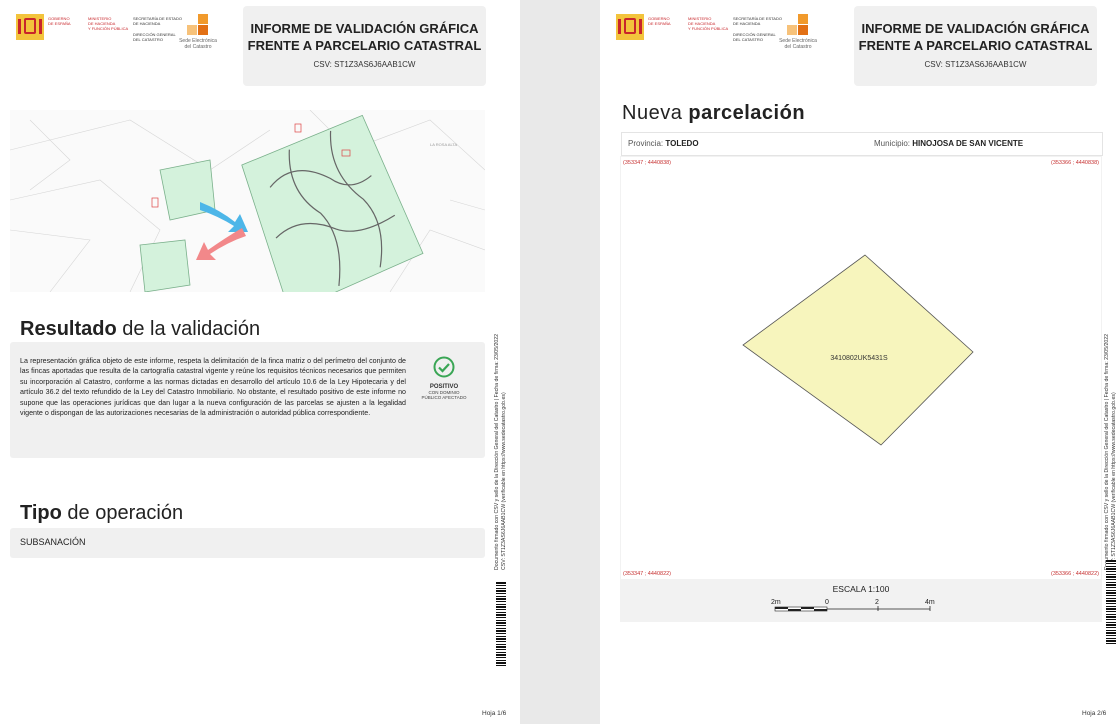 The height and width of the screenshot is (724, 1119). What do you see at coordinates (494, 713) in the screenshot?
I see `page-number: Hoja 1/6` at bounding box center [494, 713].